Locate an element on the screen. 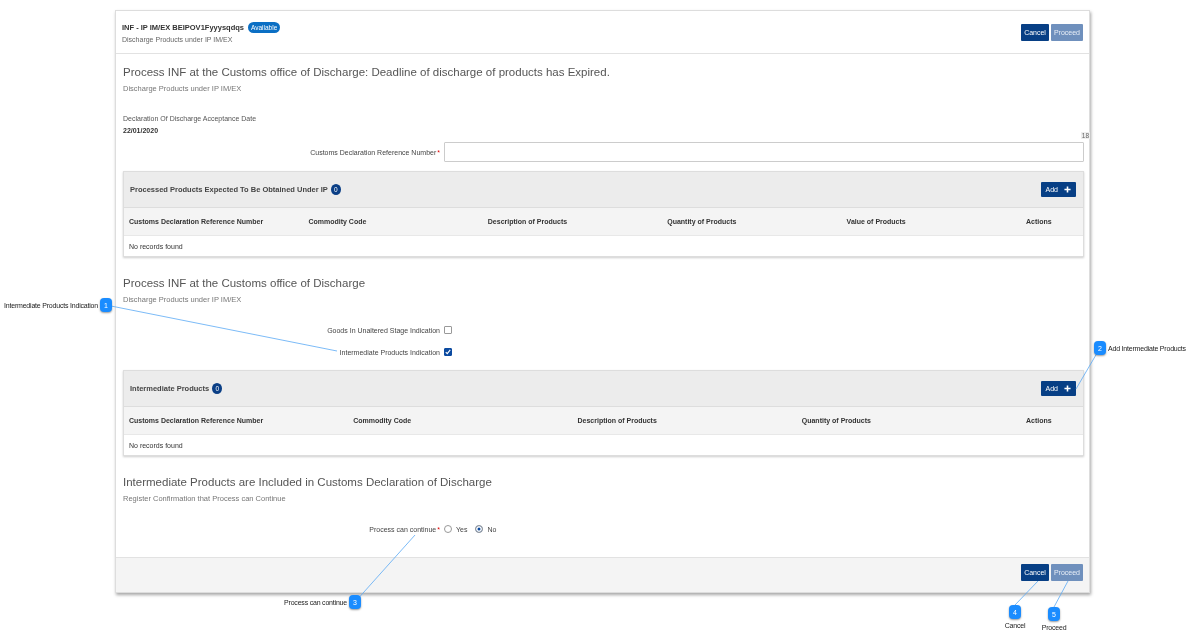 Image resolution: width=1188 pixels, height=633 pixels. section-title: Process INF at the Customs office of Discharge is located at coordinates (245, 283).